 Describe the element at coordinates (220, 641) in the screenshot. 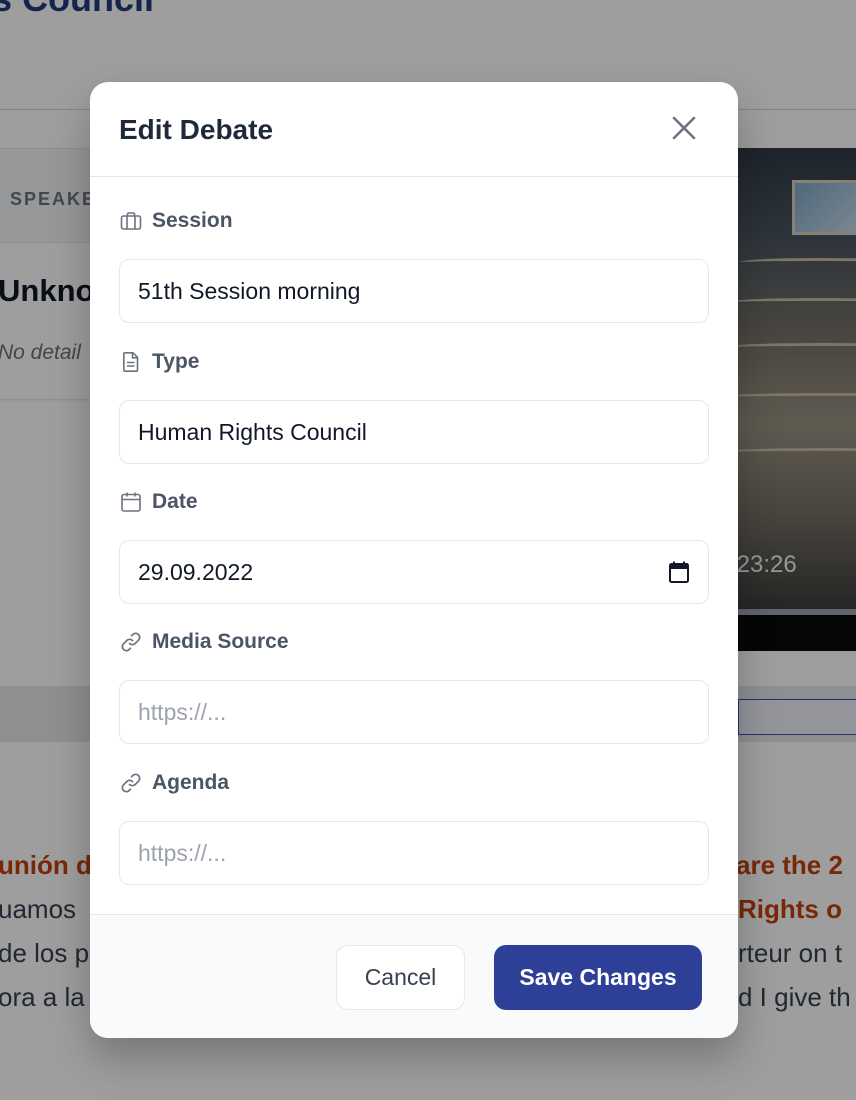

I see `media-source-label-text: Media Source` at that location.